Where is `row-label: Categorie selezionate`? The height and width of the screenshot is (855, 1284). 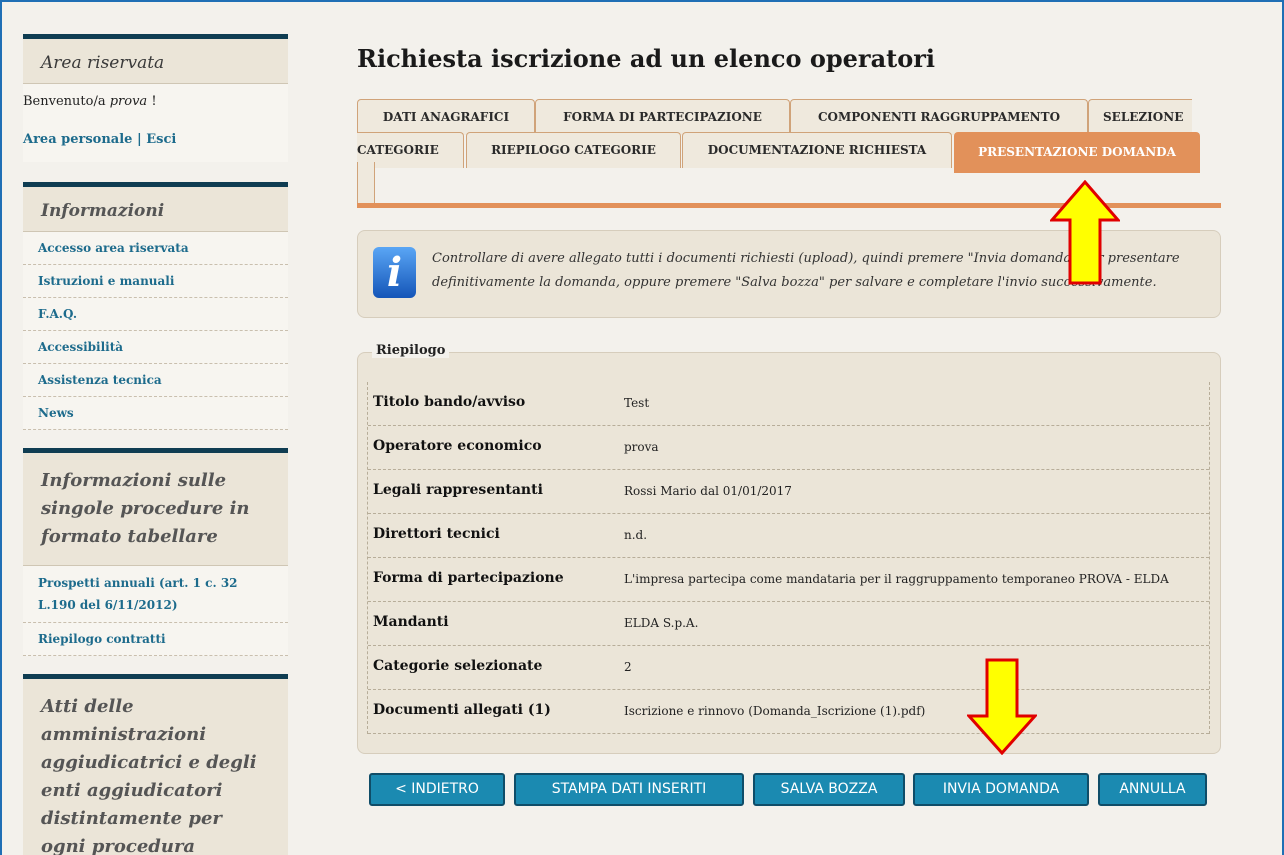 row-label: Categorie selezionate is located at coordinates (458, 666).